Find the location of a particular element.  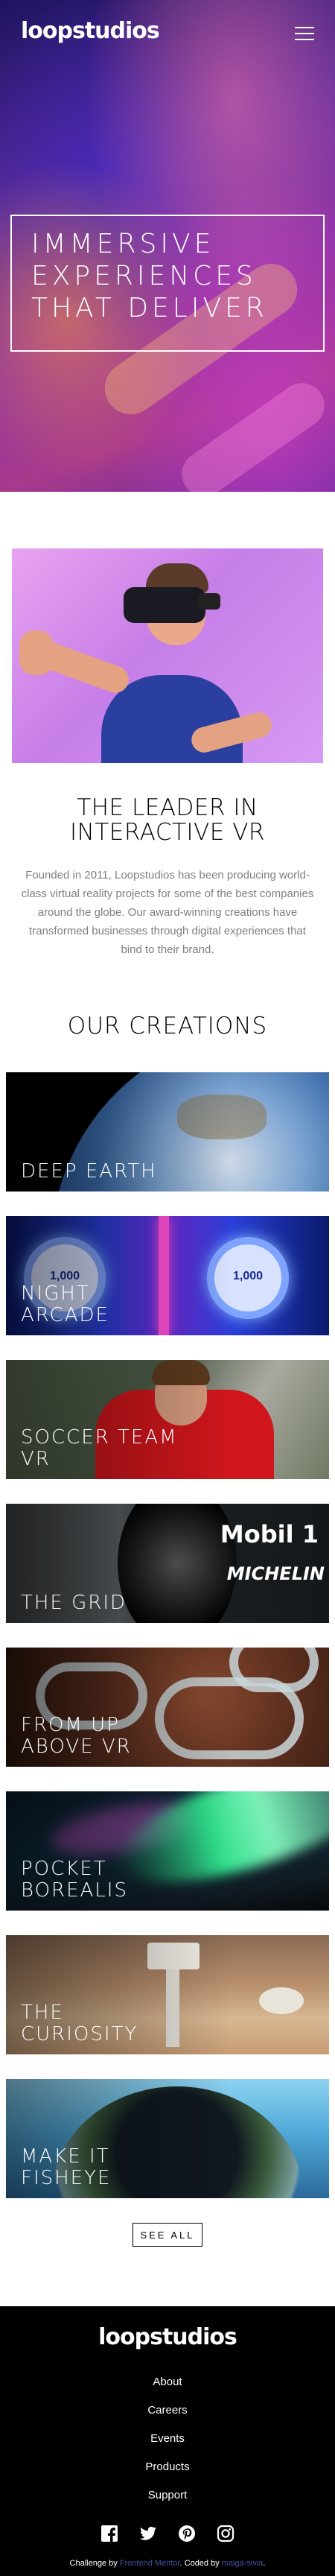

creation-card-the-curiosity: THE CURIOSITY is located at coordinates (168, 1994).